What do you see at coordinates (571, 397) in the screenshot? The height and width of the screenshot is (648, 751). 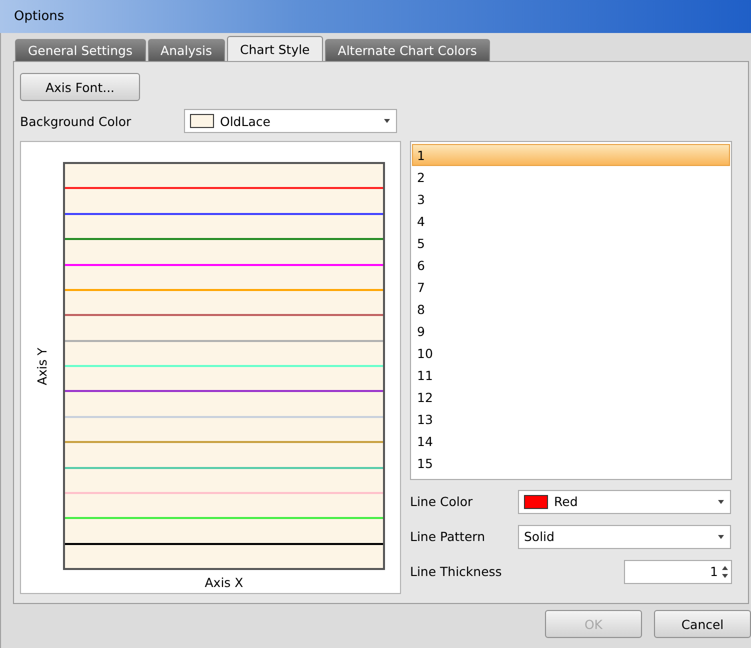 I see `list-item: 12` at bounding box center [571, 397].